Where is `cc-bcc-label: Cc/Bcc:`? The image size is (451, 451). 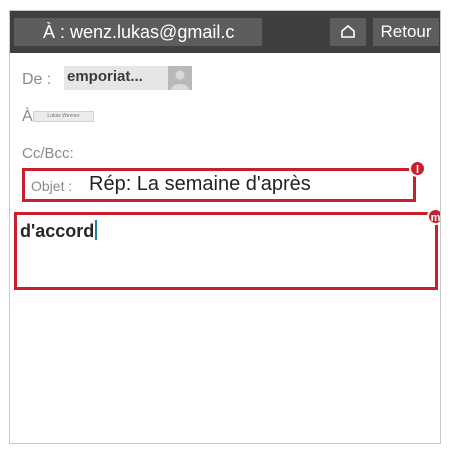 cc-bcc-label: Cc/Bcc: is located at coordinates (48, 153).